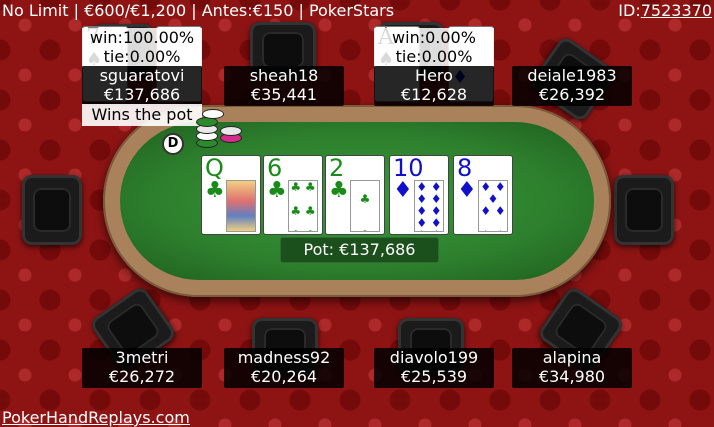  I want to click on player-3metri: 3metri €26,272, so click(142, 368).